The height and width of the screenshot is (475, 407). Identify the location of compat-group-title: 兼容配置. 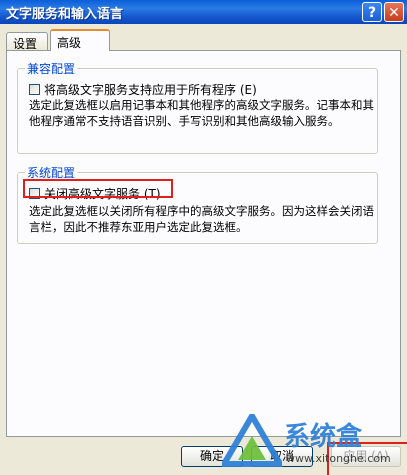
(51, 68).